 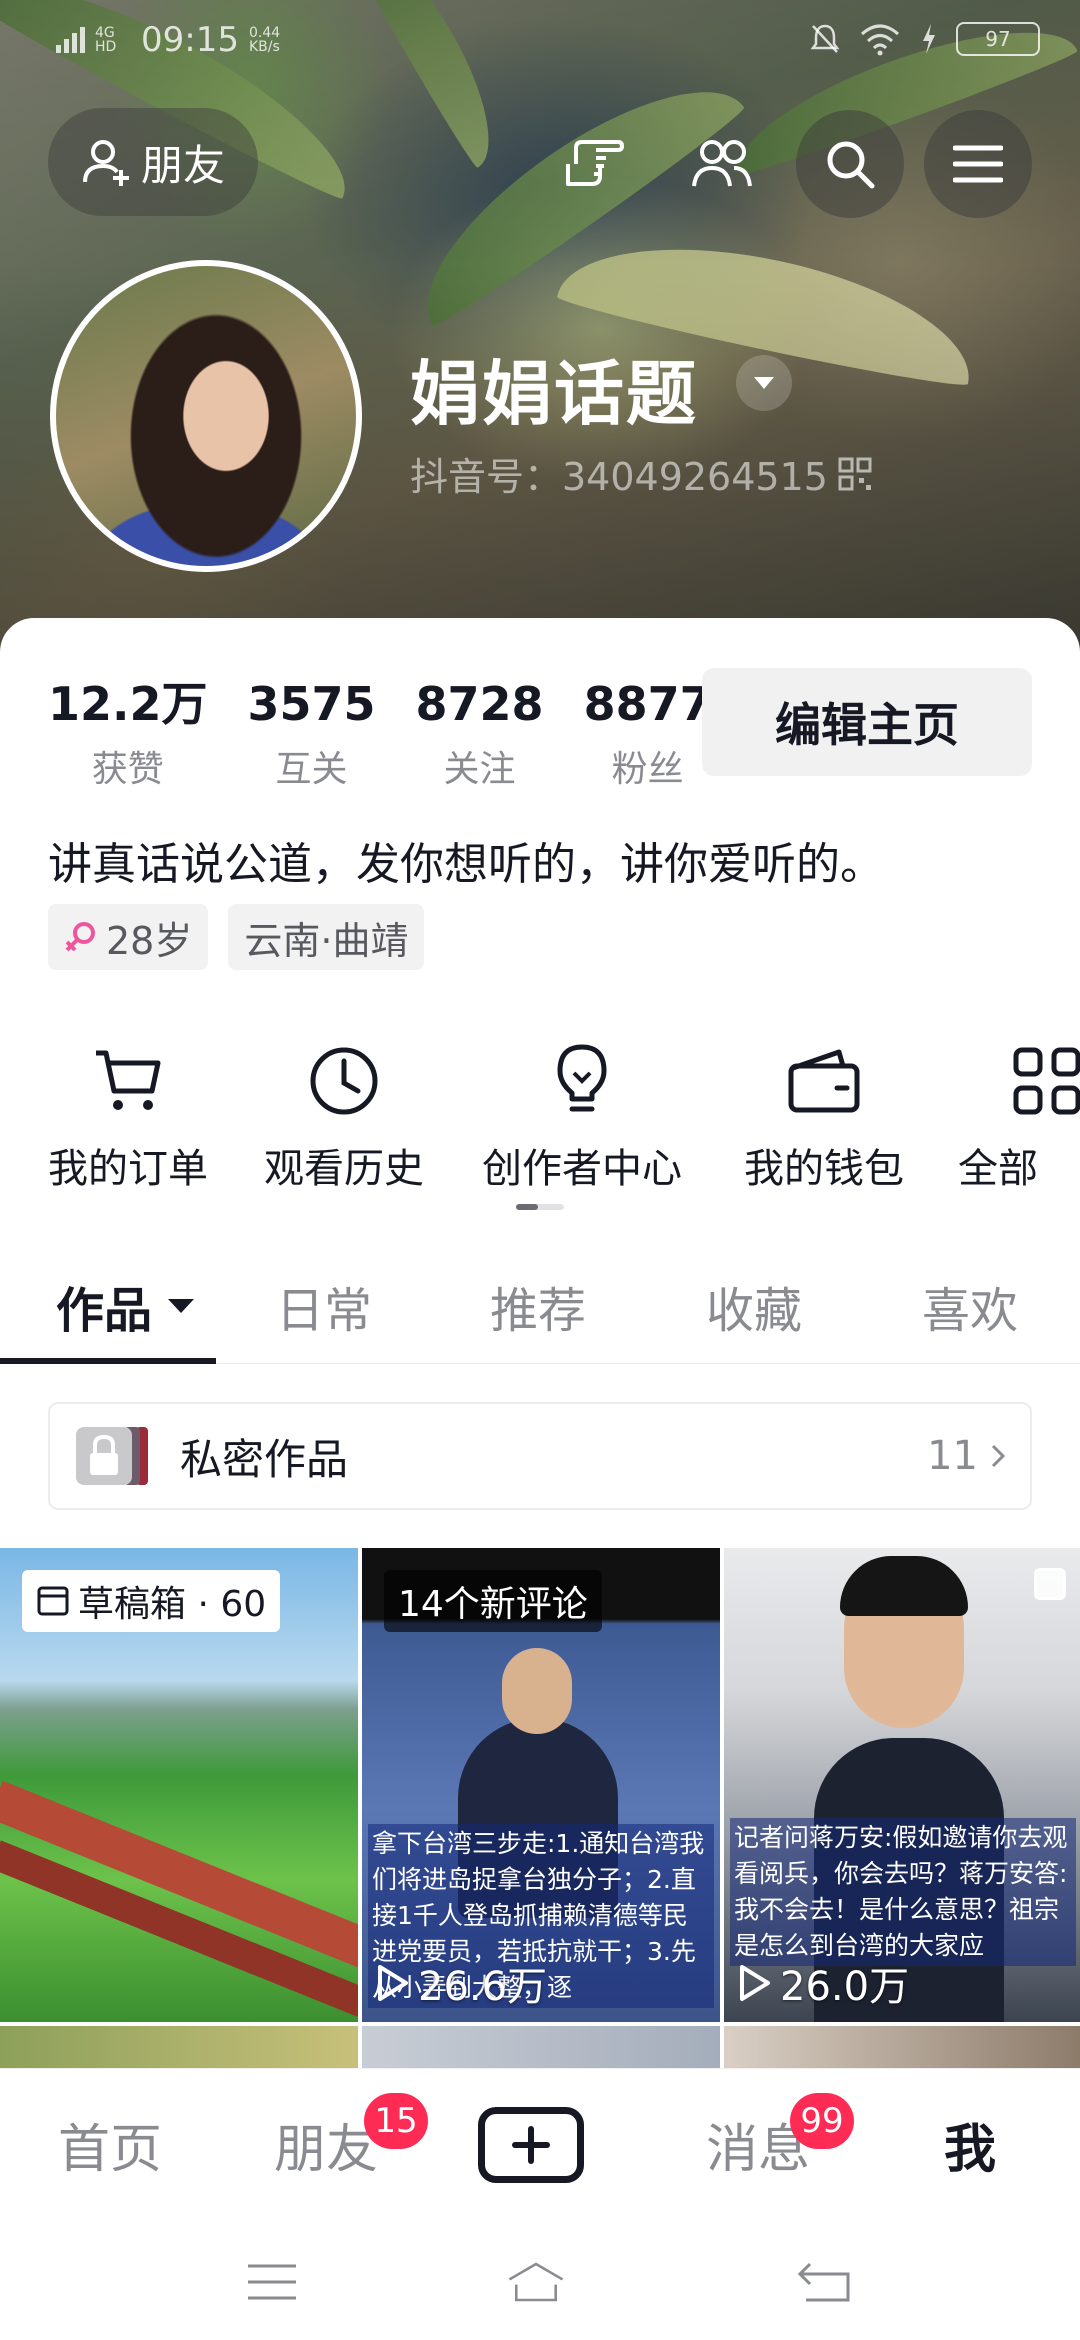 I want to click on network-speed: 0.44 KB/s, so click(x=264, y=40).